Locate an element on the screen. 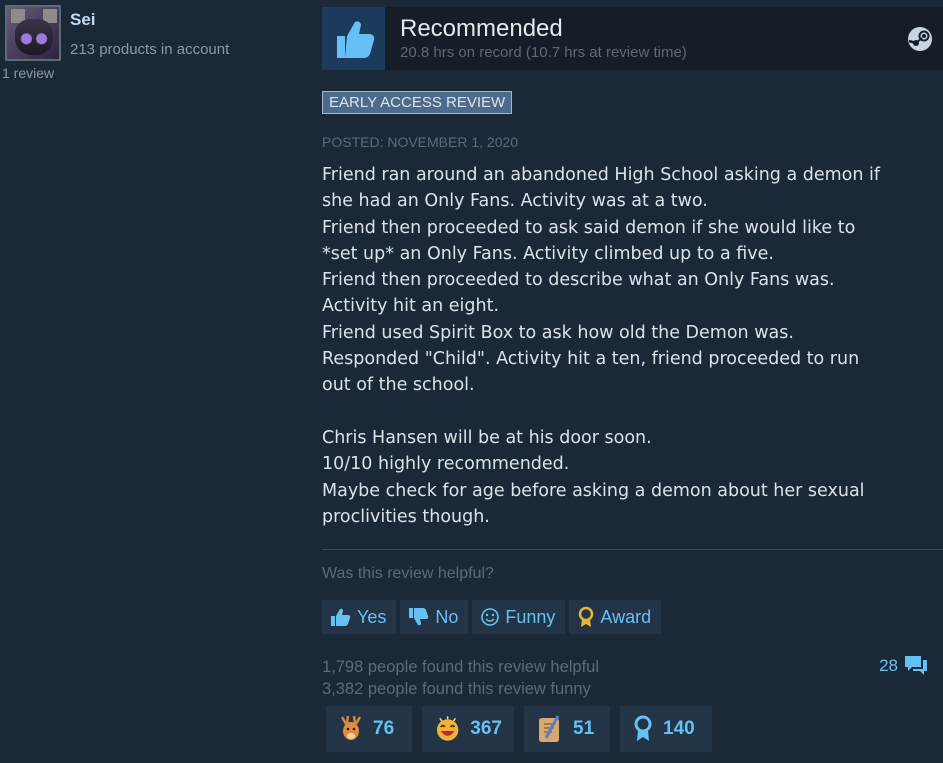  vote-controls: Yes No Funny Award is located at coordinates (492, 617).